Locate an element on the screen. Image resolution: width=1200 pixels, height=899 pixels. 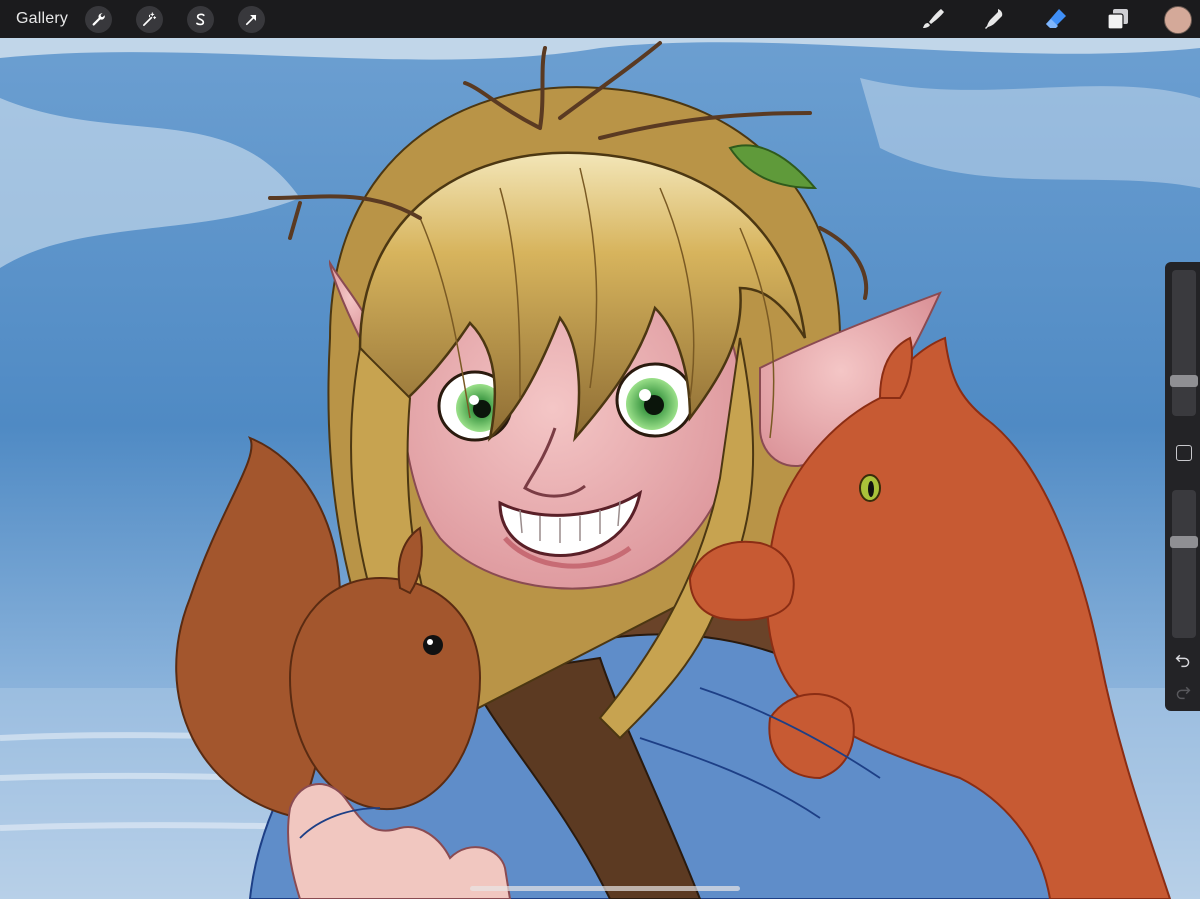
gallery-button: Gallery is located at coordinates (42, 19).